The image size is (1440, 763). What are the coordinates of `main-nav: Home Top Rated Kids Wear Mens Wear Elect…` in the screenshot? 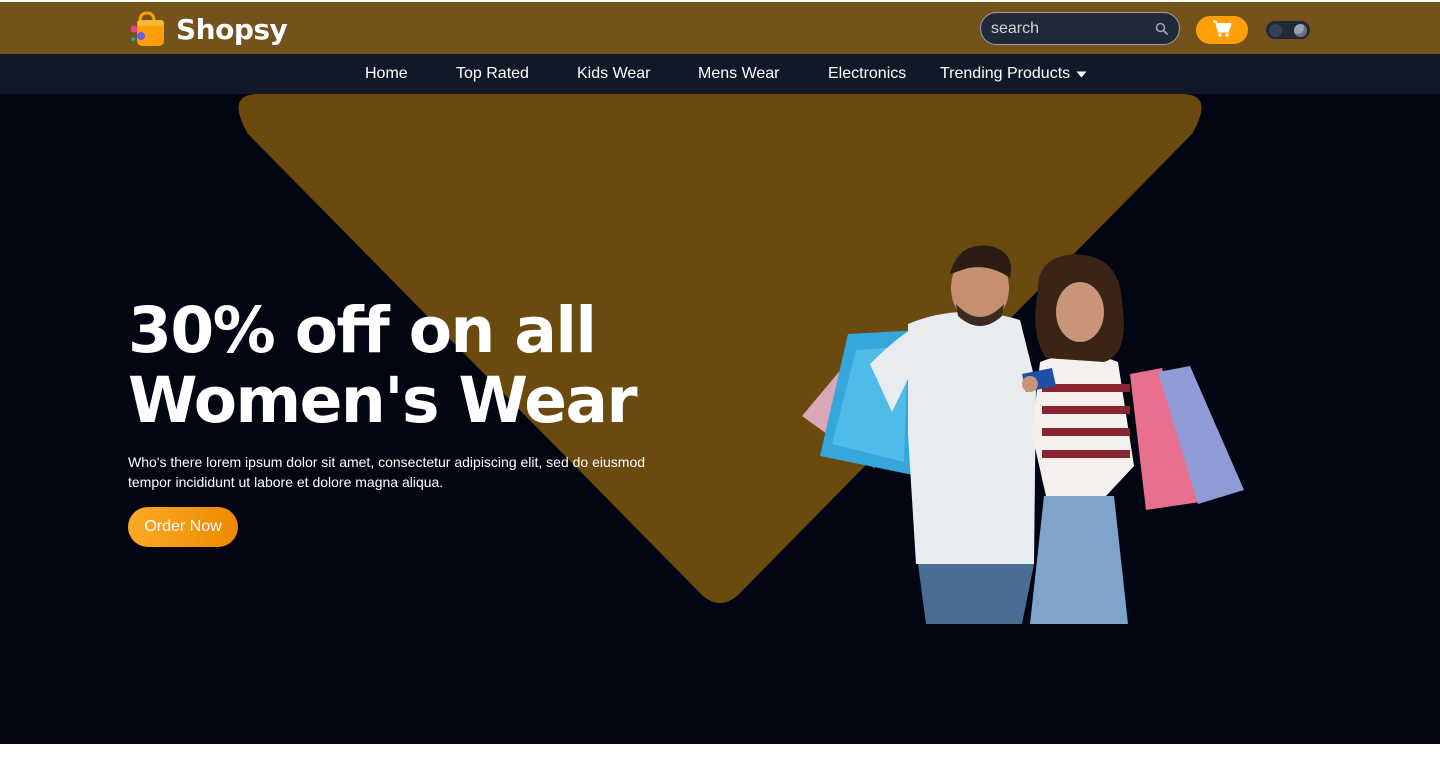 It's located at (720, 74).